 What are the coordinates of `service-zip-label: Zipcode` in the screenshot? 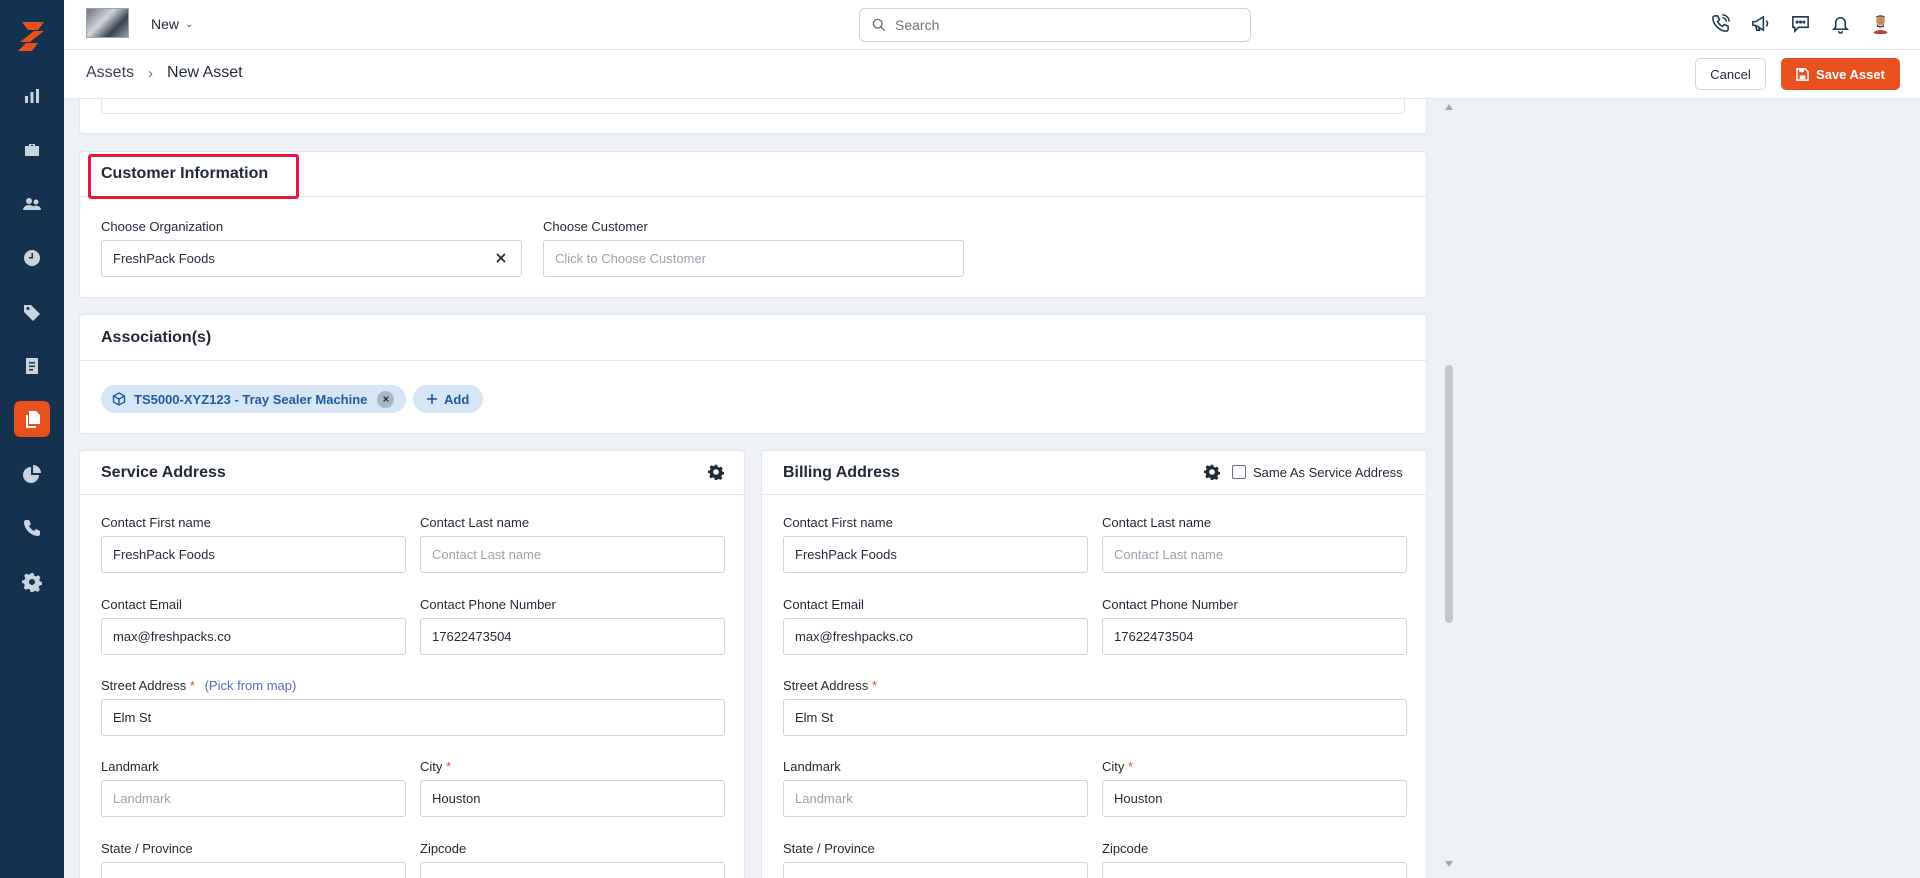 It's located at (443, 848).